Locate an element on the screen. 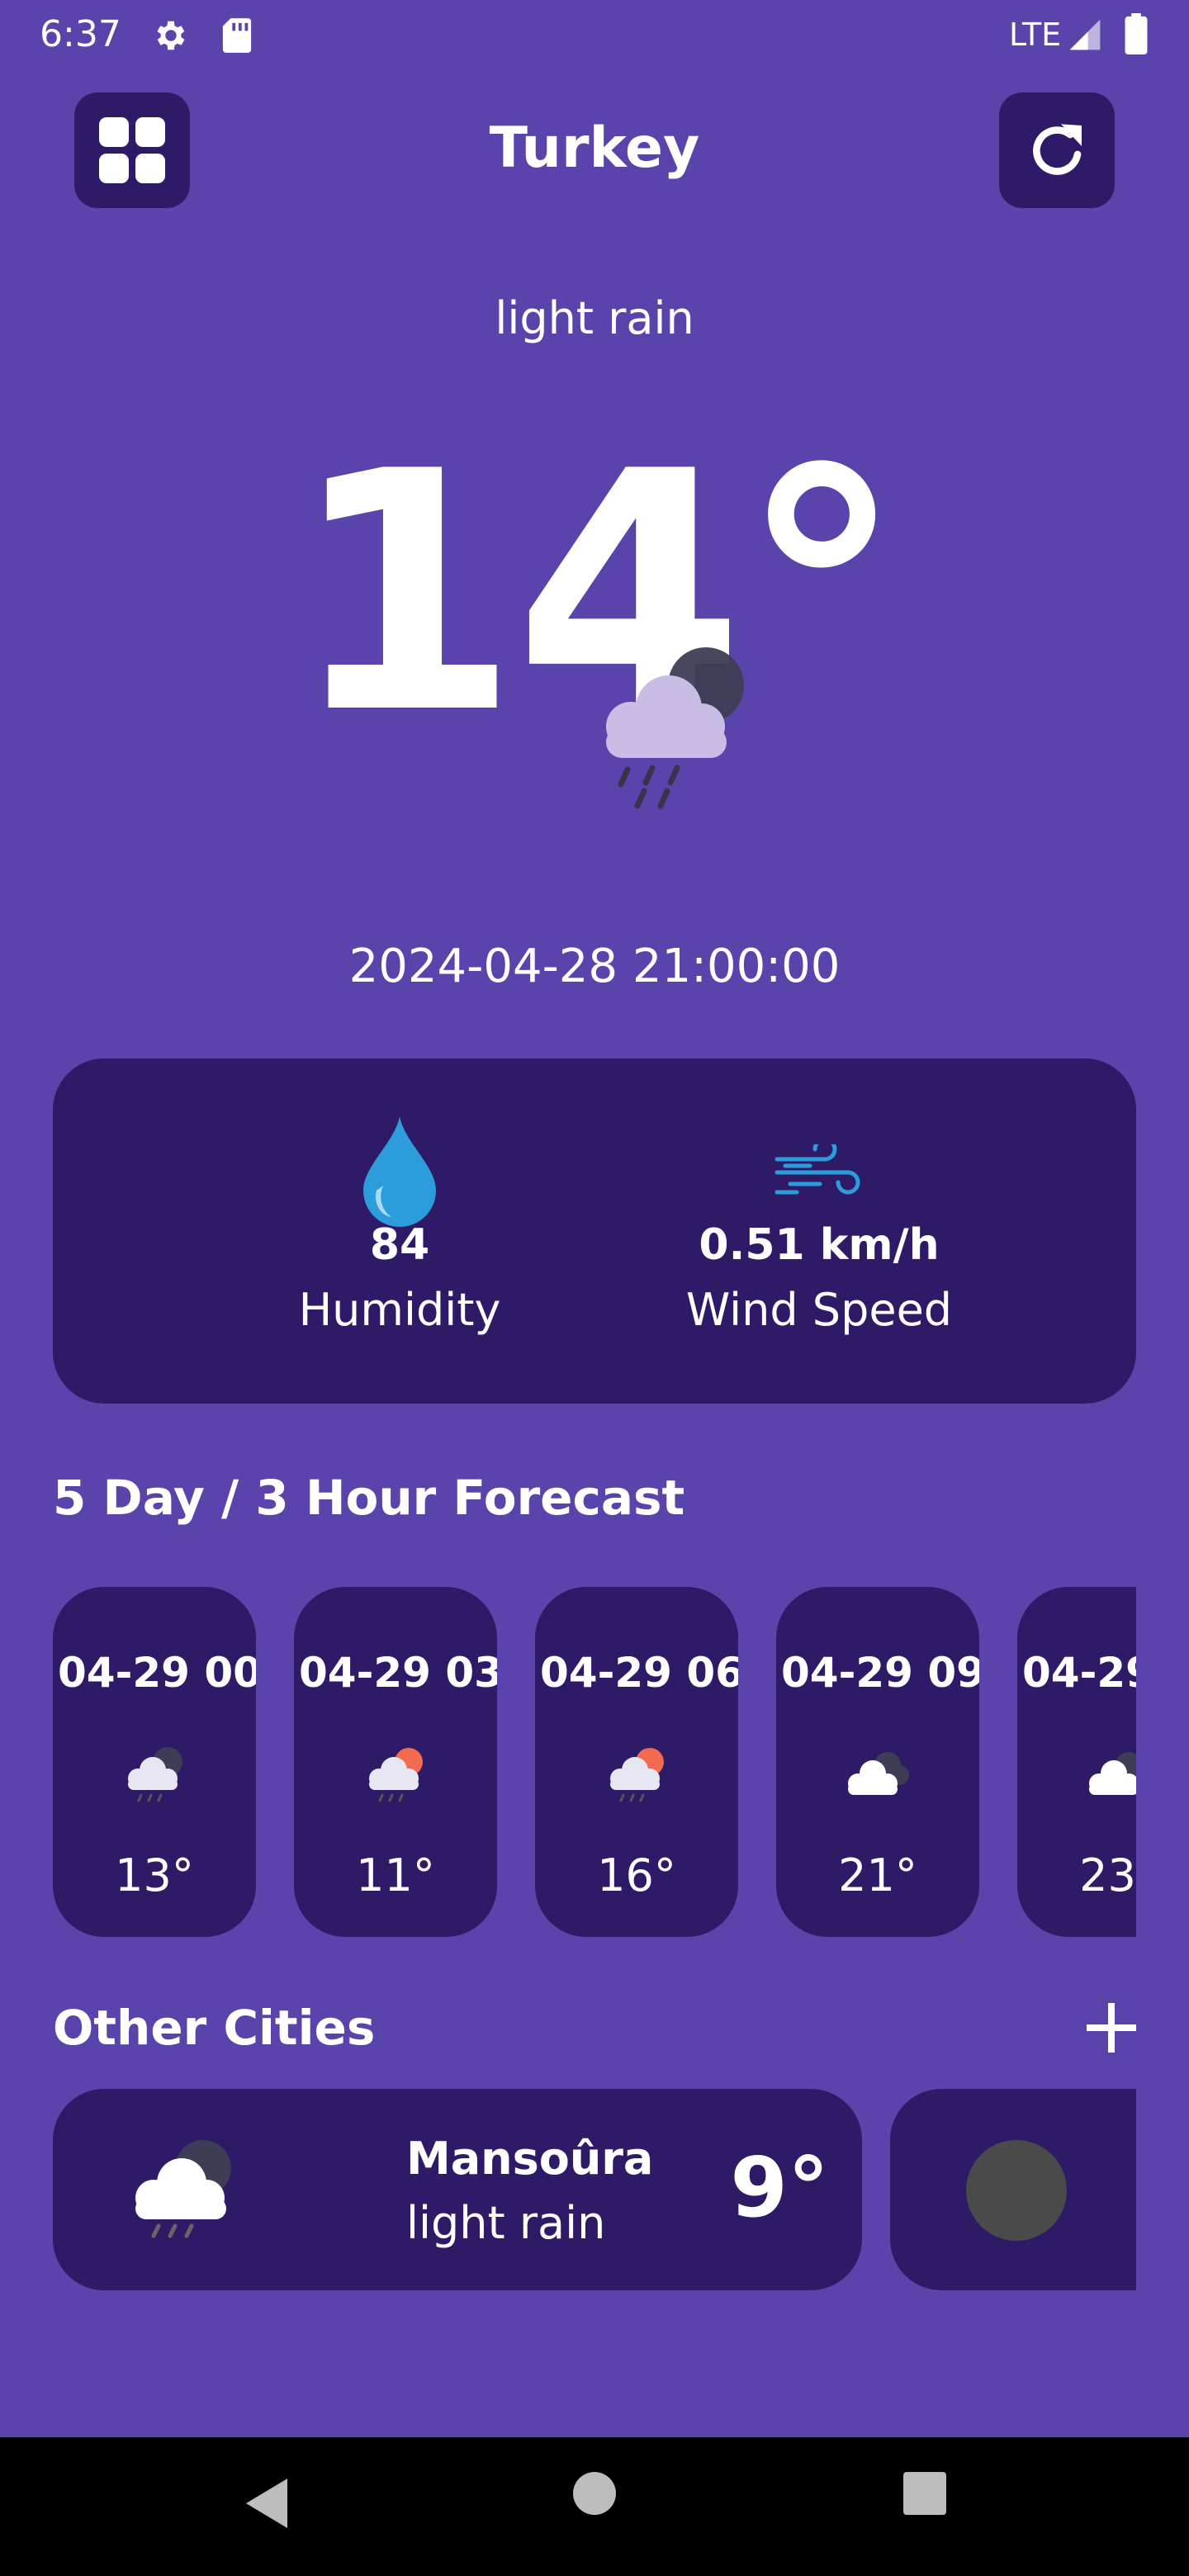 This screenshot has height=2576, width=1189. wind-label: Wind Speed is located at coordinates (819, 1310).